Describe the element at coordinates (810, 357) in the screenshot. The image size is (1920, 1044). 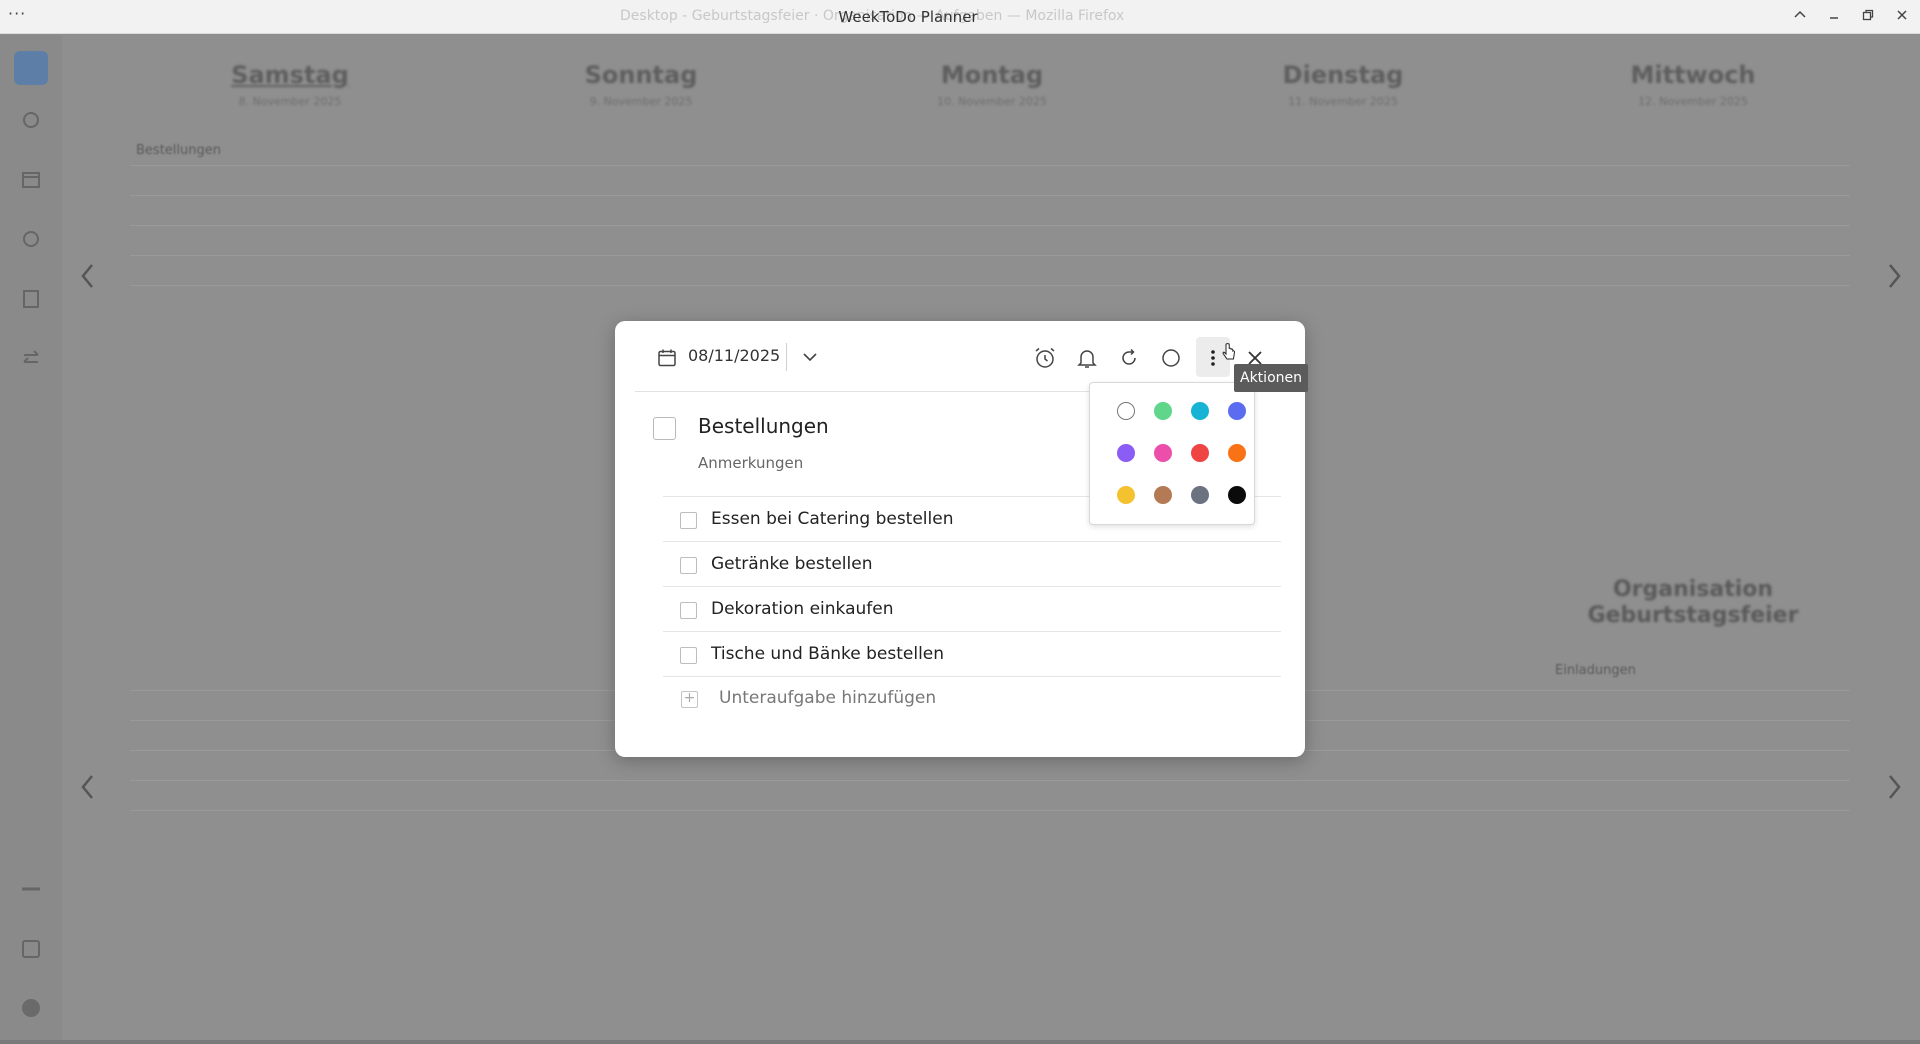
I see `chevron-down-icon` at that location.